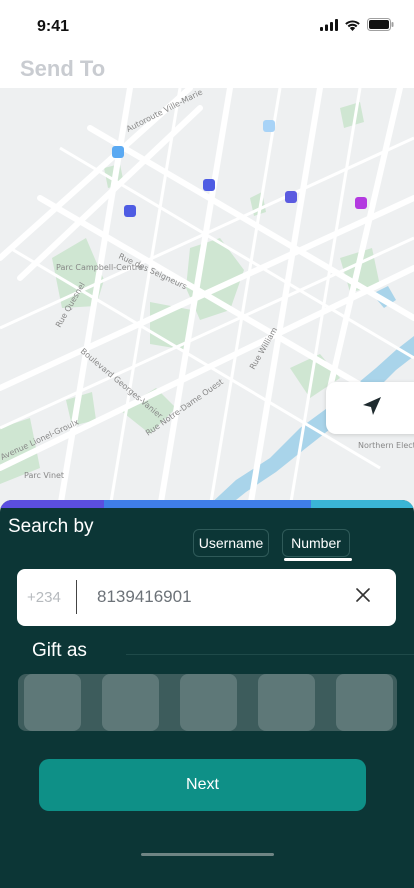  I want to click on status-bar: 9:41, so click(207, 26).